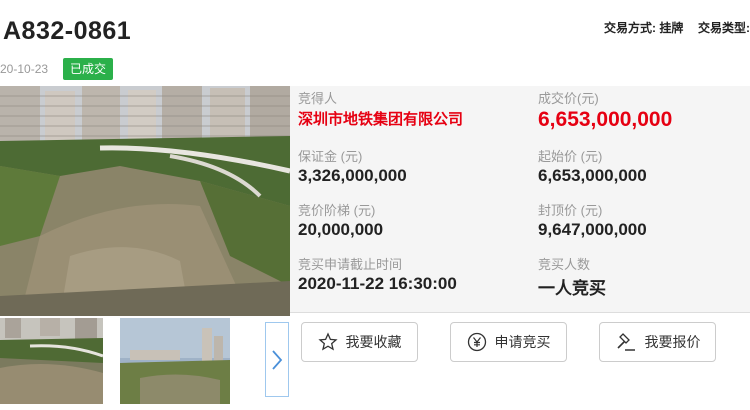 Image resolution: width=750 pixels, height=410 pixels. What do you see at coordinates (564, 264) in the screenshot?
I see `bidders-label: 竞买人数` at bounding box center [564, 264].